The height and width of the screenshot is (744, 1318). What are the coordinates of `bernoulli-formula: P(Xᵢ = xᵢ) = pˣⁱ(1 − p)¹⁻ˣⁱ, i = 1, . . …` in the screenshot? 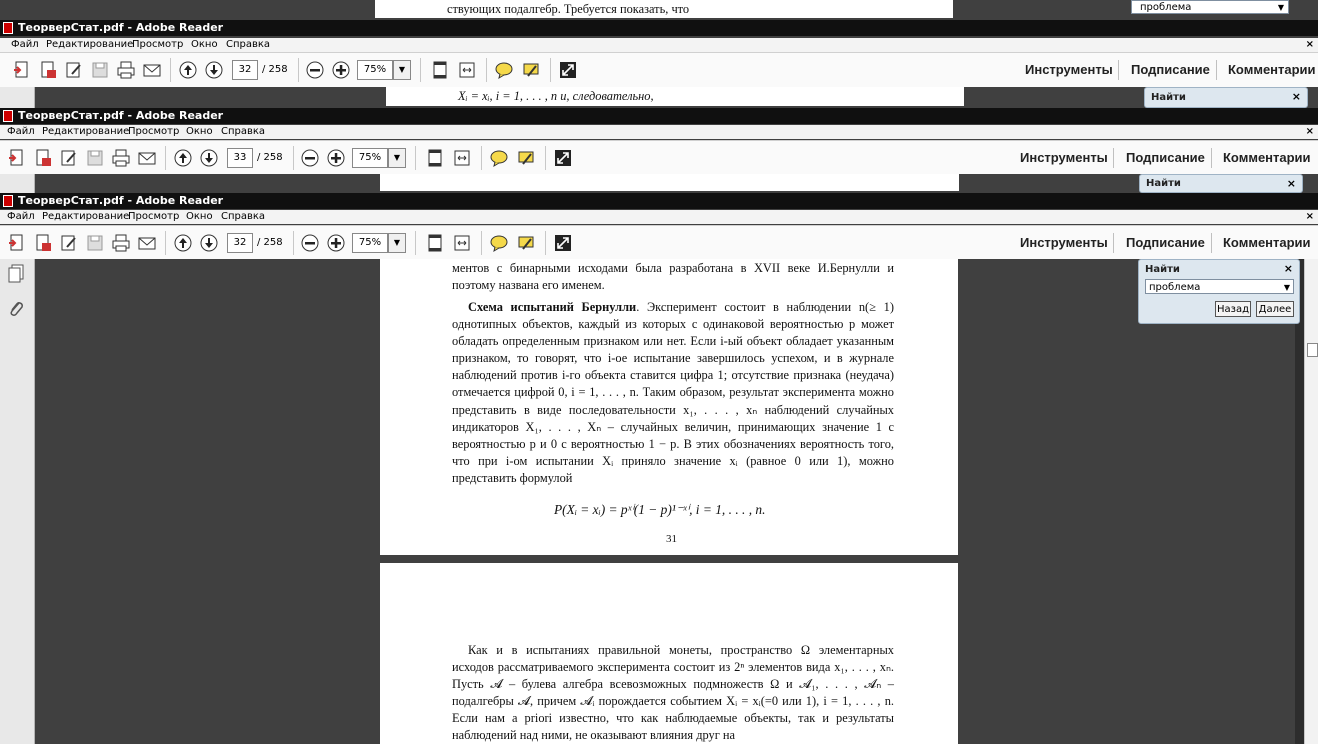 It's located at (660, 509).